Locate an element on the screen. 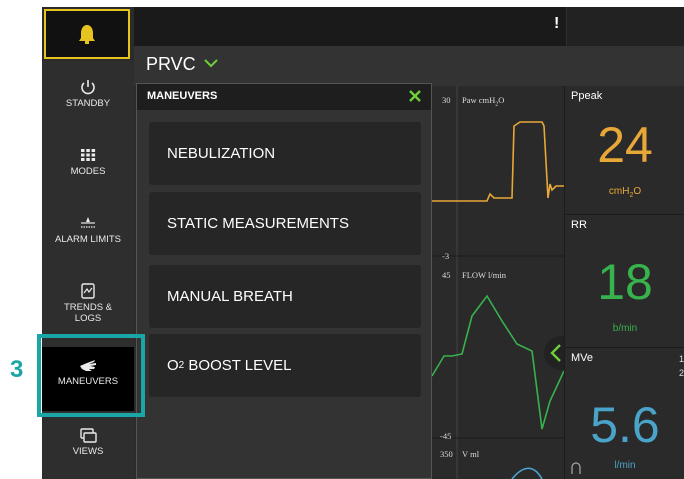 The image size is (684, 479). rr-box: RR 18 b/min is located at coordinates (624, 281).